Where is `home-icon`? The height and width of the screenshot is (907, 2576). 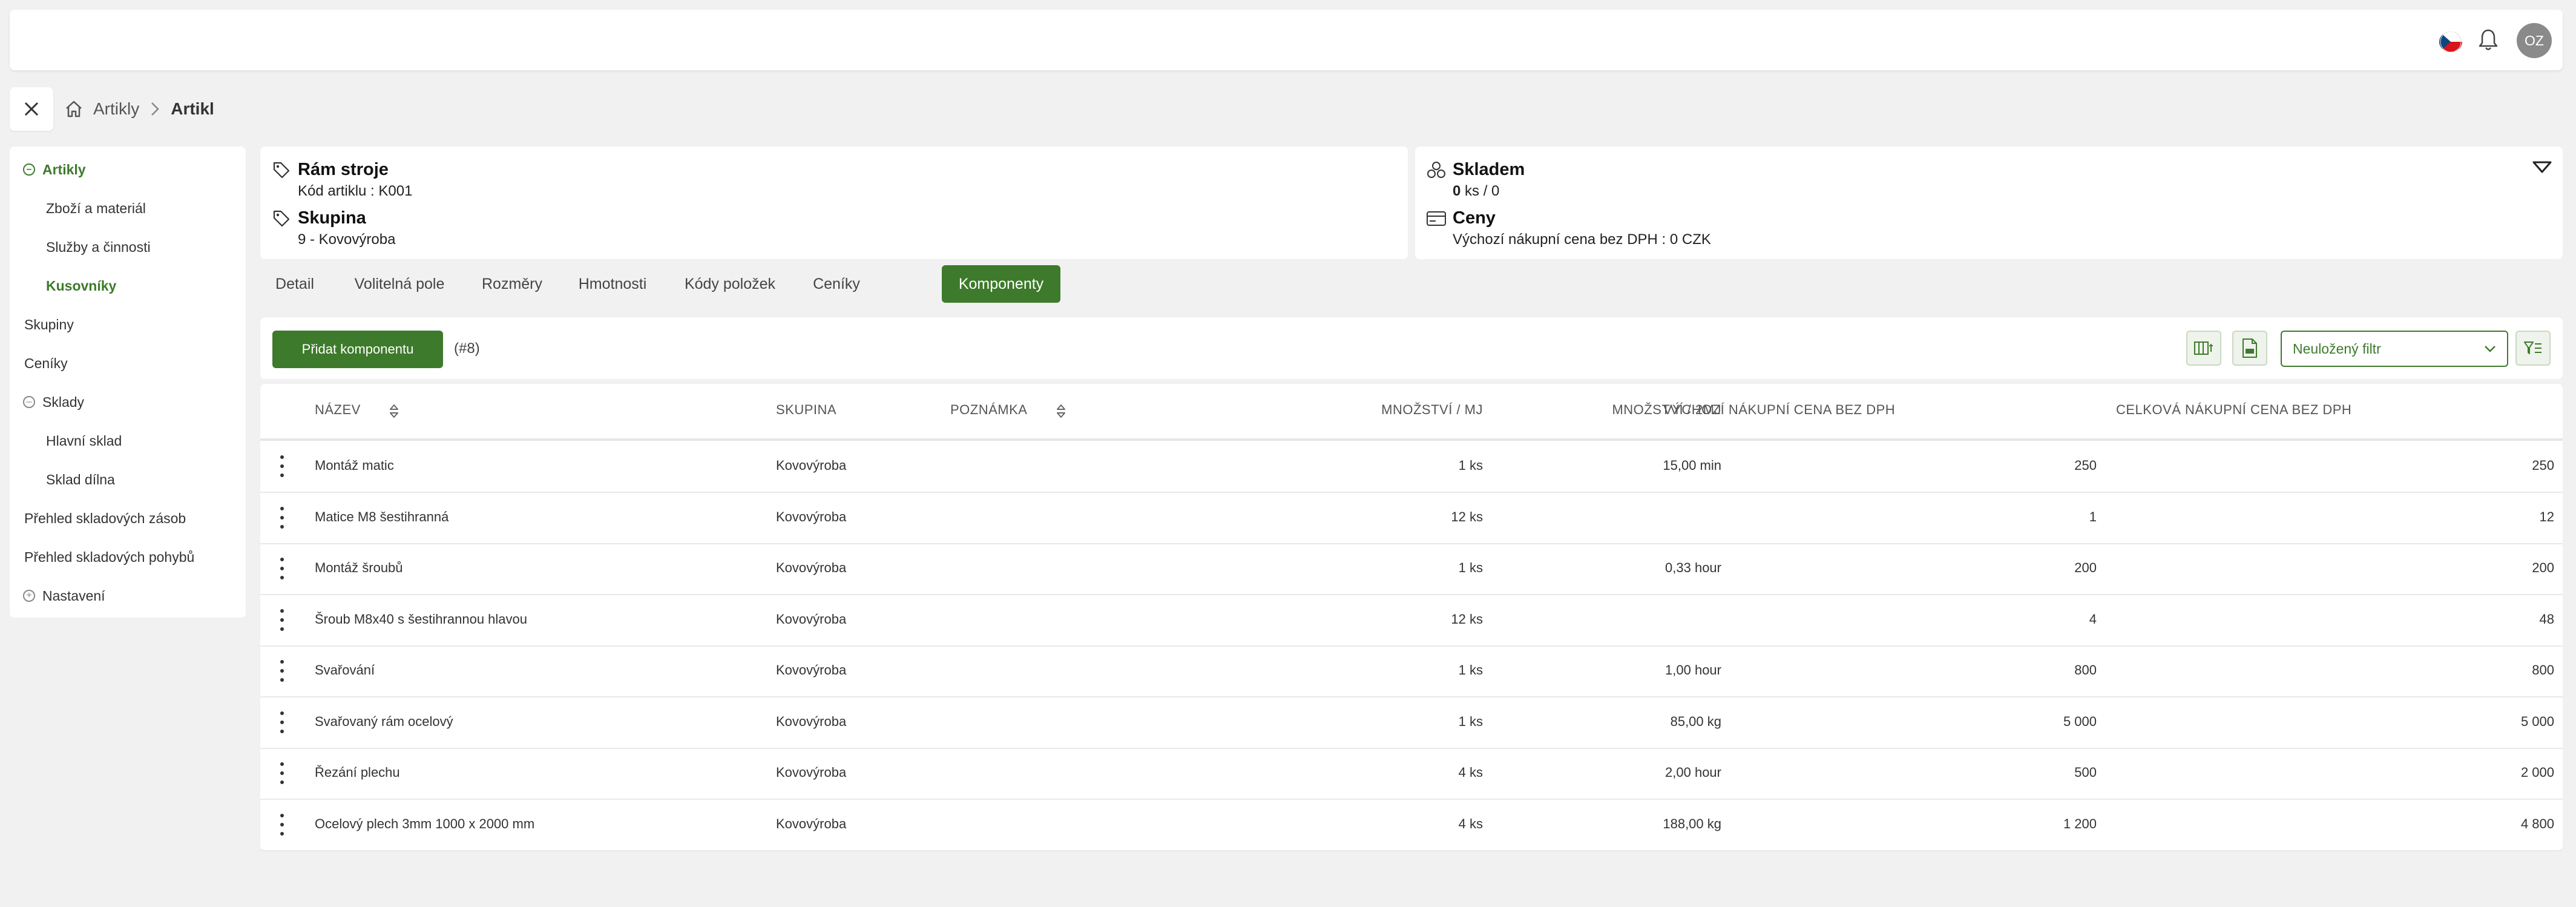 home-icon is located at coordinates (74, 109).